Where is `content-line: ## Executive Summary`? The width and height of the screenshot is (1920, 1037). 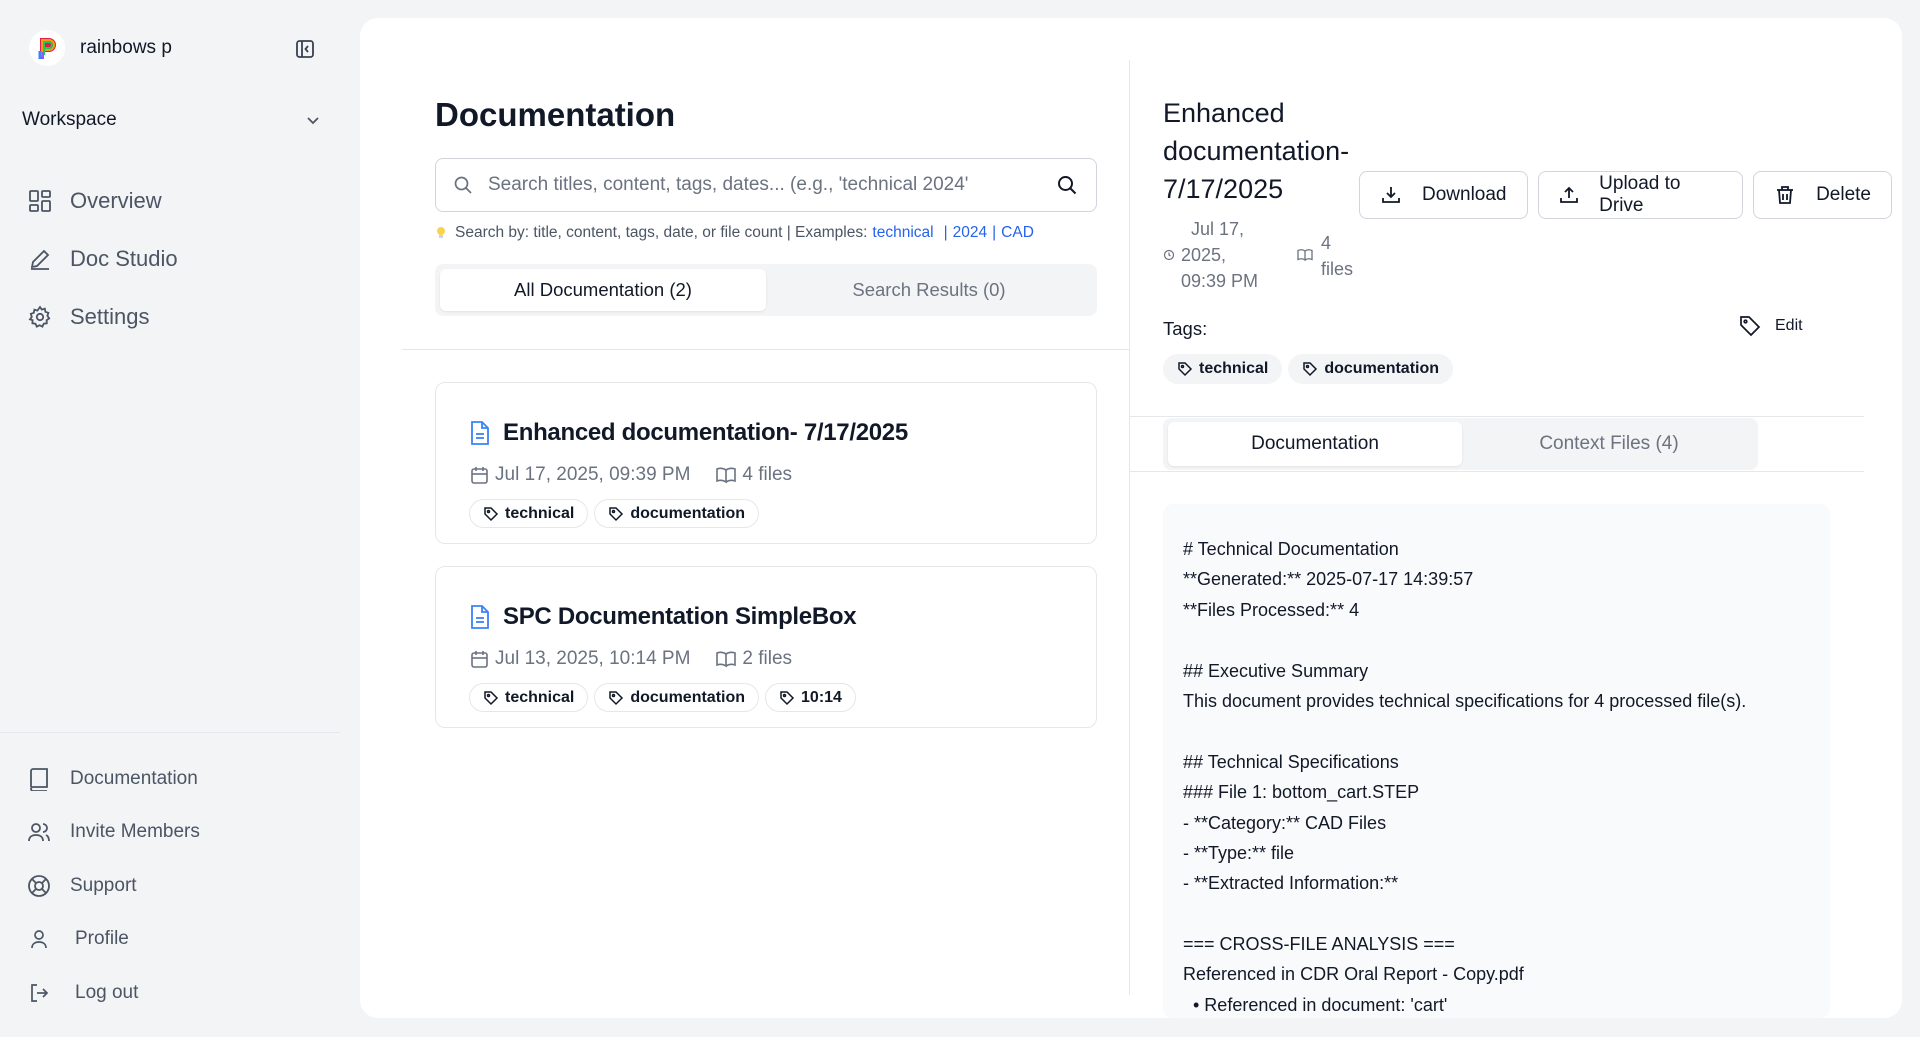 content-line: ## Executive Summary is located at coordinates (1276, 670).